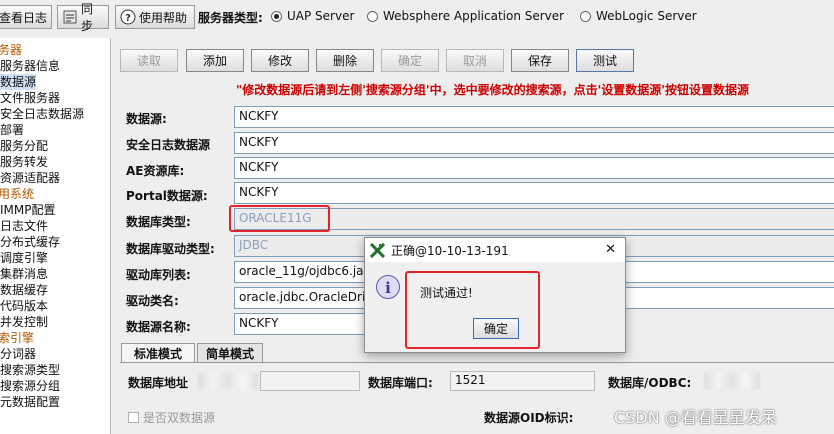  What do you see at coordinates (87, 17) in the screenshot?
I see `sync-label: 同步` at bounding box center [87, 17].